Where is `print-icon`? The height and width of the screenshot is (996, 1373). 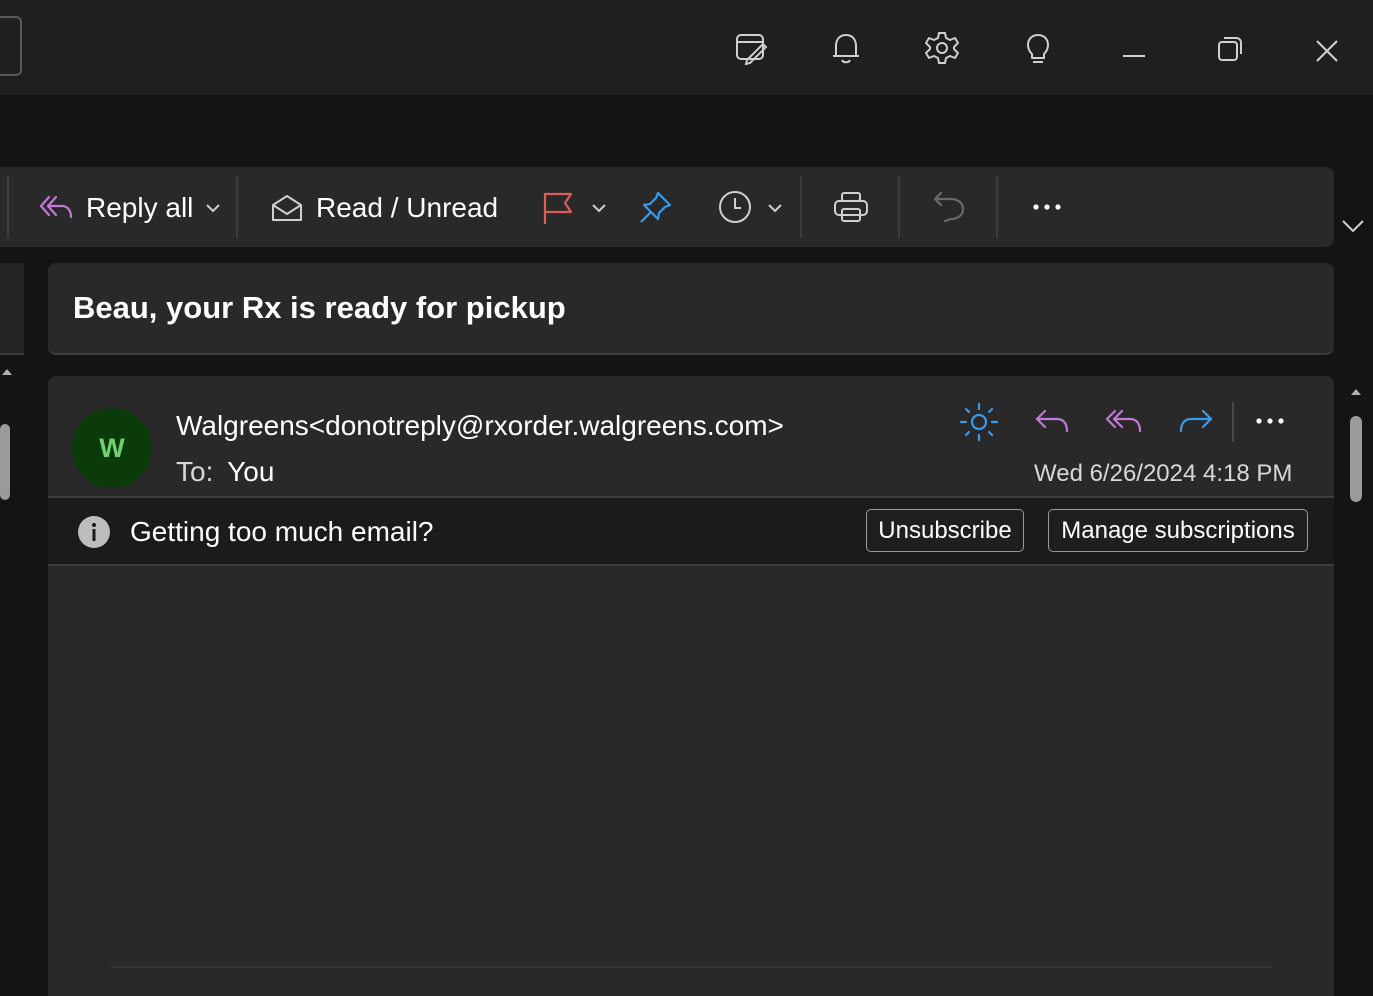 print-icon is located at coordinates (851, 207).